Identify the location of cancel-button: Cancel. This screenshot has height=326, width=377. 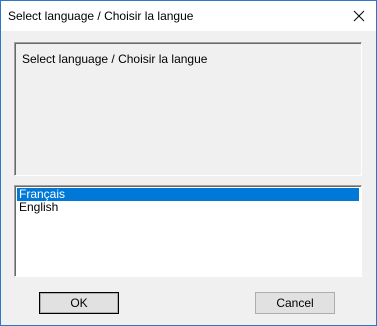
(295, 303).